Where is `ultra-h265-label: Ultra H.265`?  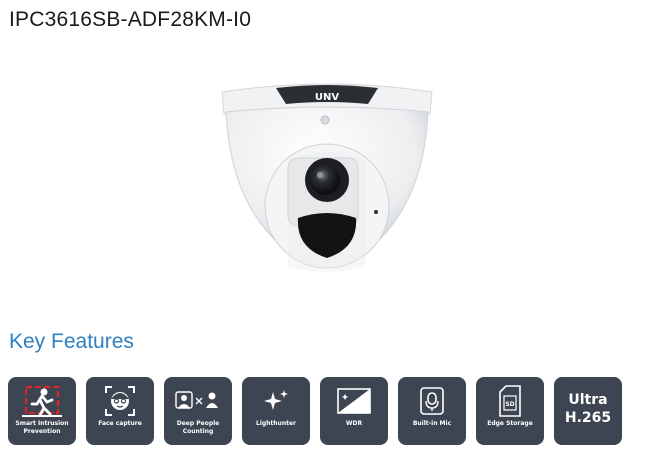
ultra-h265-label: Ultra H.265 is located at coordinates (588, 409).